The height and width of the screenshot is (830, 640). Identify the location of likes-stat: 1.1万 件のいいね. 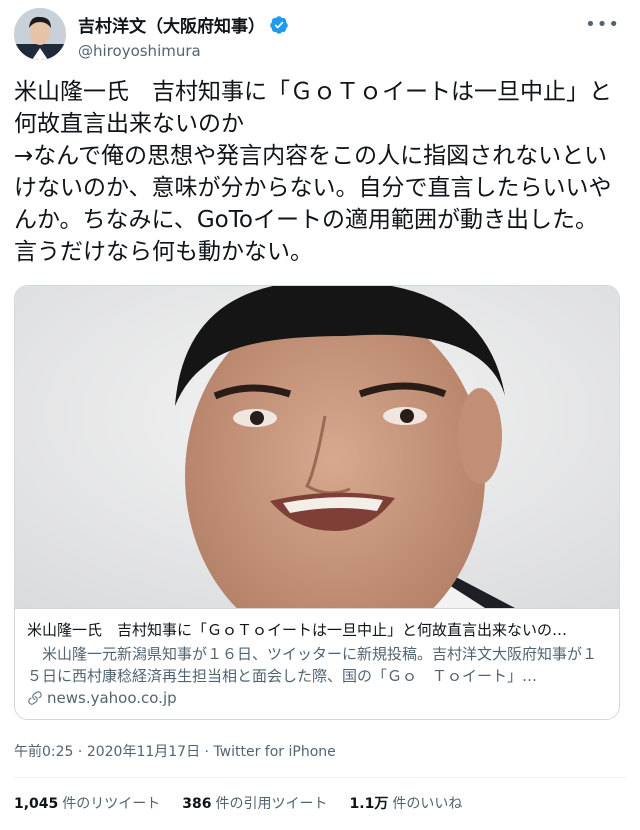
(406, 803).